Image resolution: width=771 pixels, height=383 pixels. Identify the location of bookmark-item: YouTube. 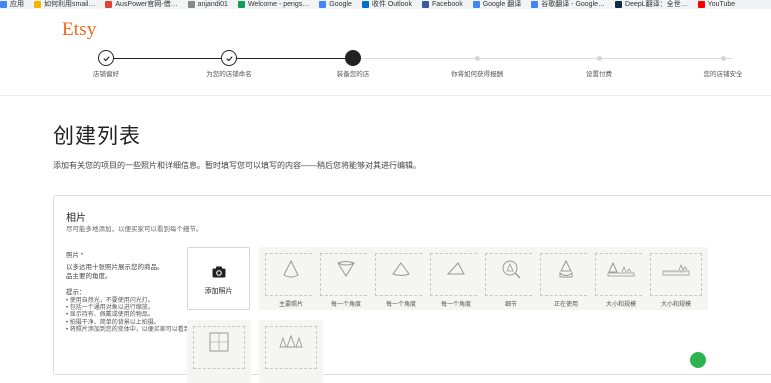
(716, 4).